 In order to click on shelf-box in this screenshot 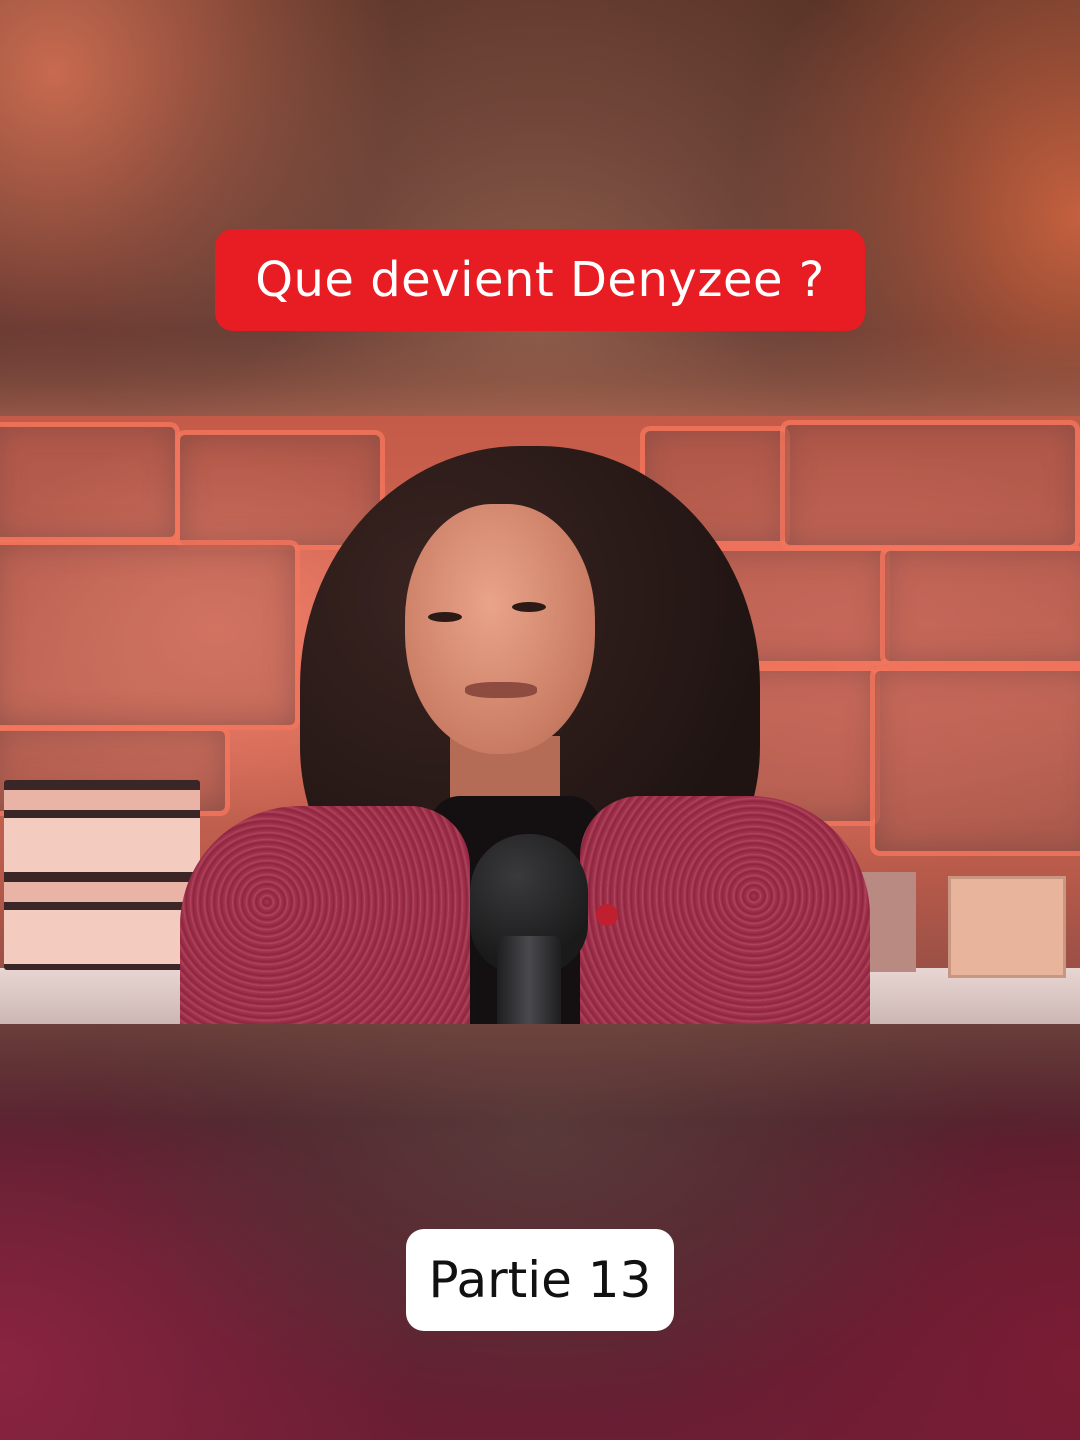, I will do `click(1007, 927)`.